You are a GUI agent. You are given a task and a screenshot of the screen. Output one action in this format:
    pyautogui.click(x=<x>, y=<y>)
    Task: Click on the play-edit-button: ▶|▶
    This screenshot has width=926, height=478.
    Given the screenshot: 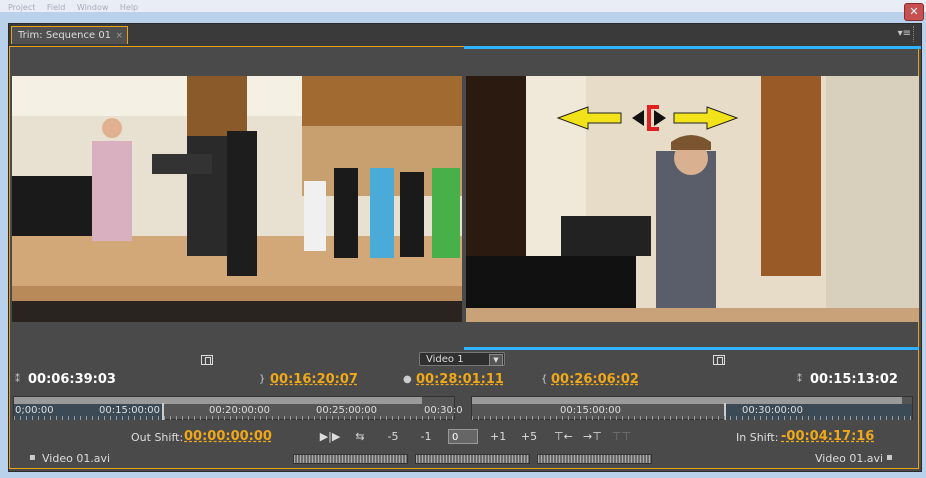 What is the action you would take?
    pyautogui.click(x=330, y=436)
    